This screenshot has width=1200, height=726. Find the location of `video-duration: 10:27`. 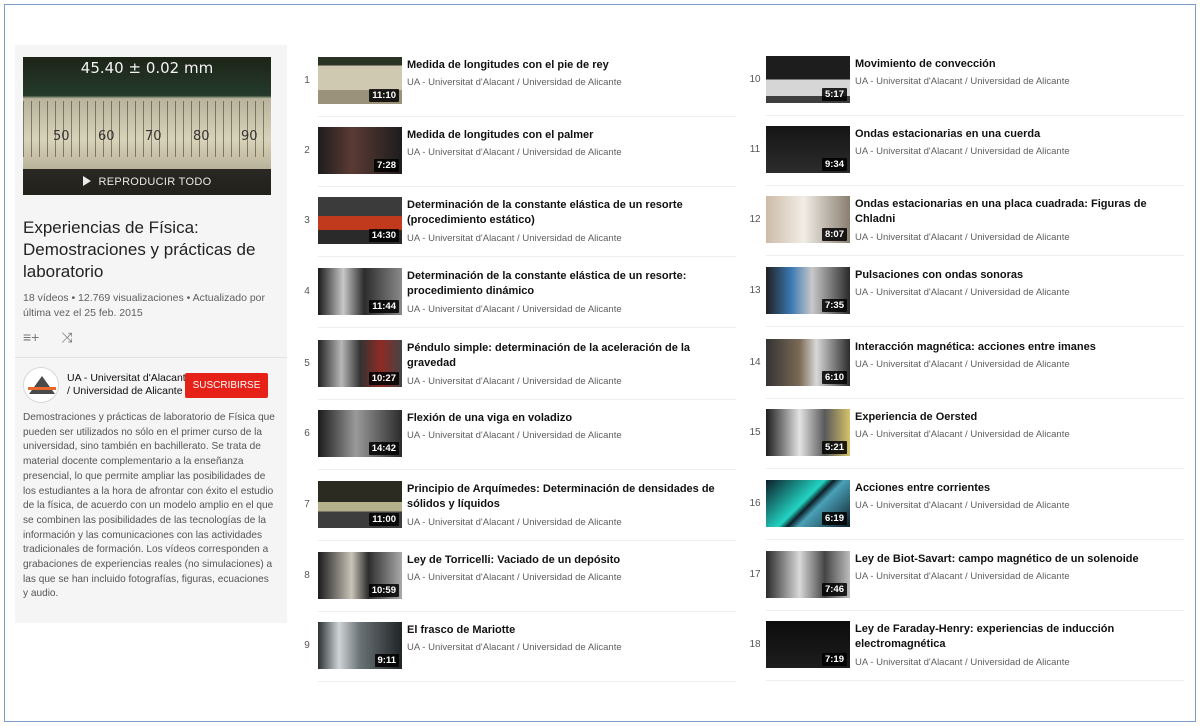

video-duration: 10:27 is located at coordinates (383, 378).